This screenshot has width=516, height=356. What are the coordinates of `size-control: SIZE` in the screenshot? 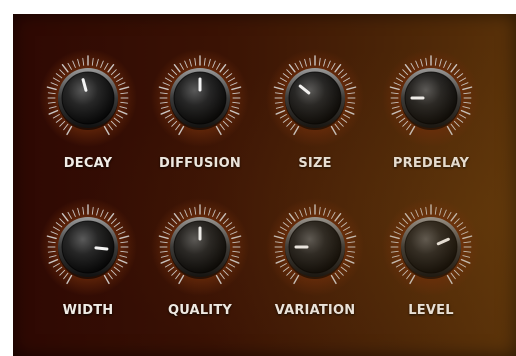 It's located at (315, 123).